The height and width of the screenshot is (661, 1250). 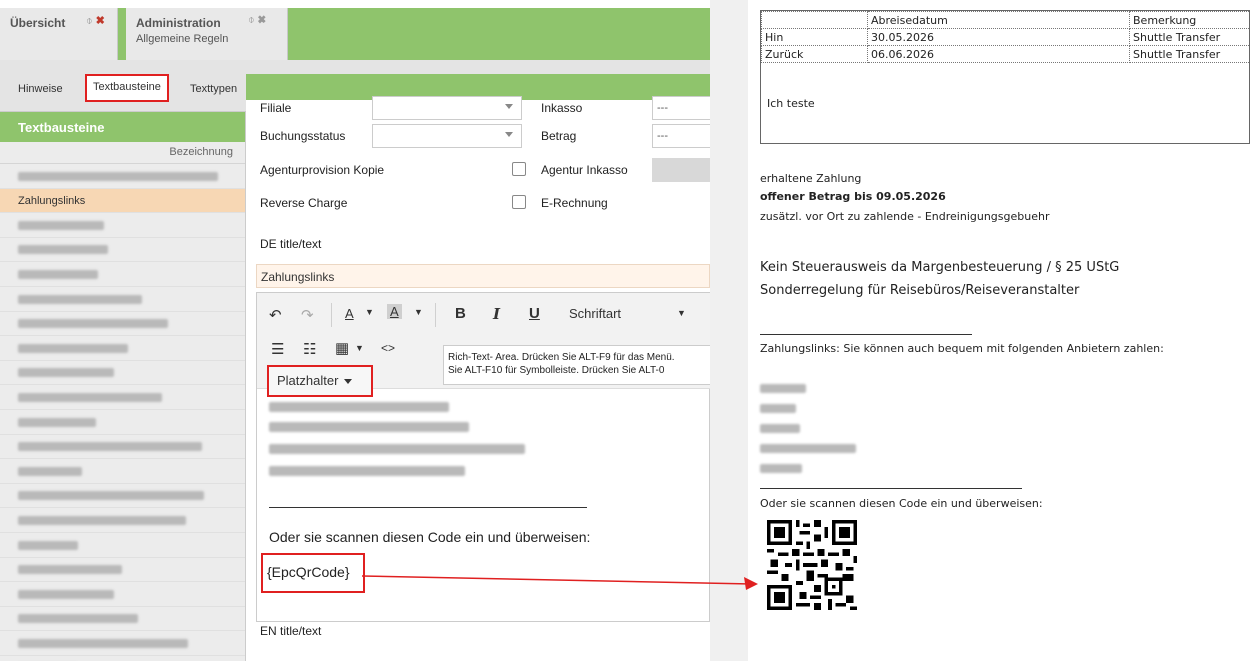 What do you see at coordinates (127, 88) in the screenshot?
I see `tab-textbausteine: Textbausteine` at bounding box center [127, 88].